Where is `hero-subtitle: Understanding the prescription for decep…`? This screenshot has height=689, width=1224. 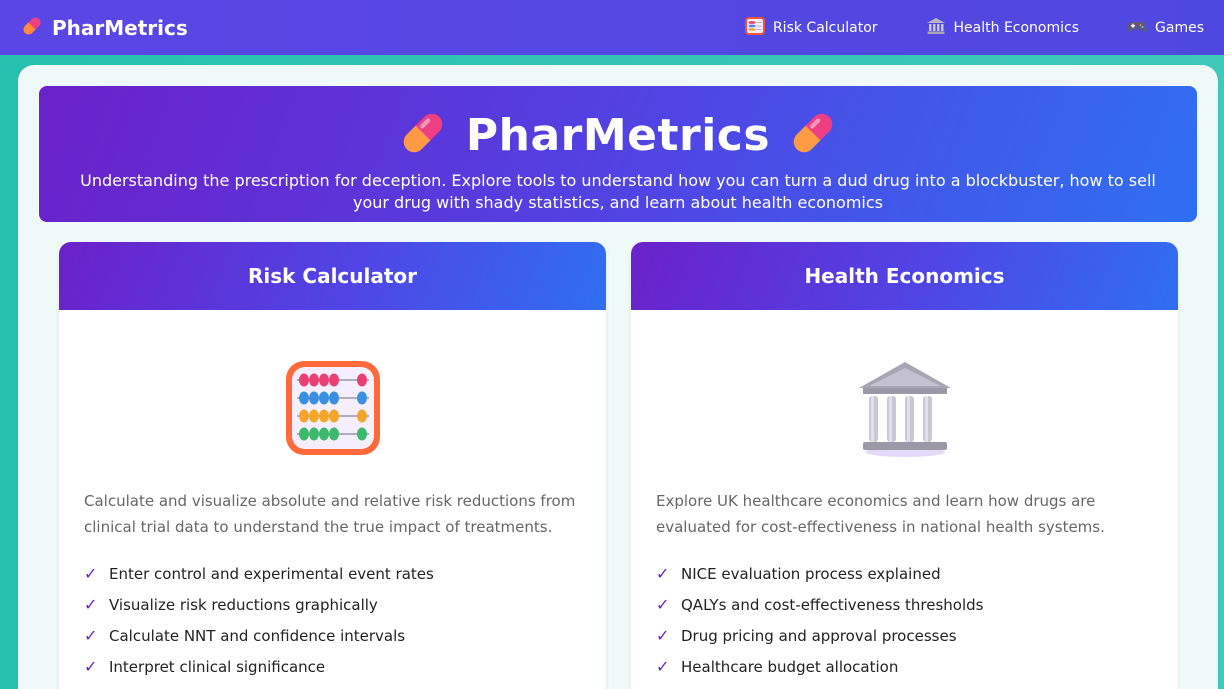 hero-subtitle: Understanding the prescription for decep… is located at coordinates (618, 191).